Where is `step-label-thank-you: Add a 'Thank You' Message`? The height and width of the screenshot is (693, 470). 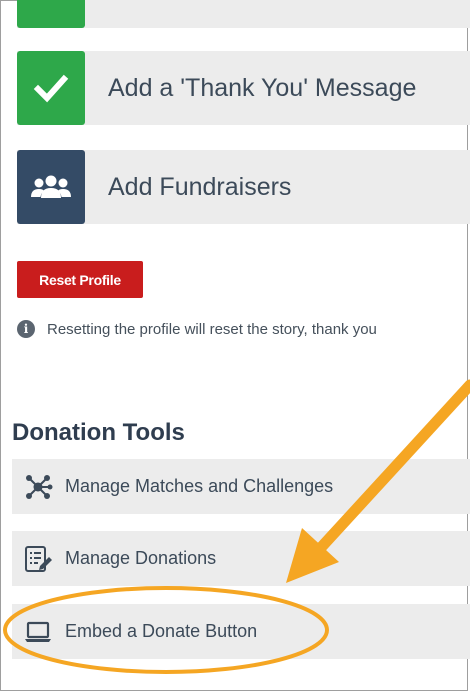
step-label-thank-you: Add a 'Thank You' Message is located at coordinates (262, 87).